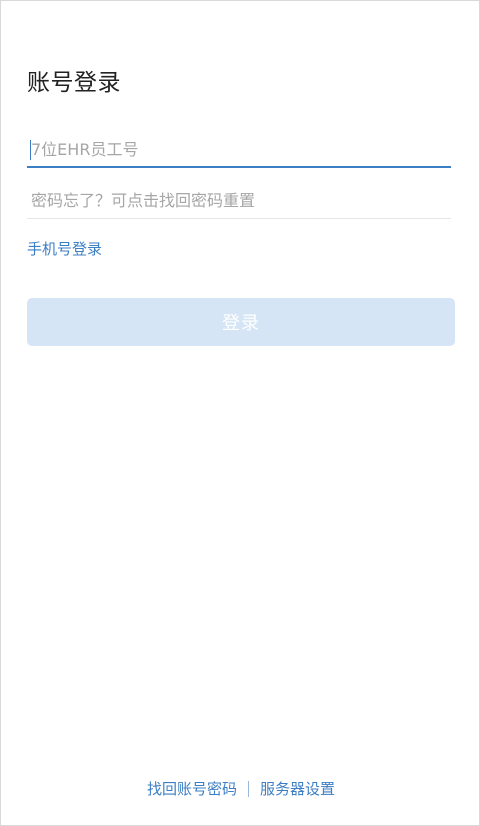  I want to click on recover-account-link: 找回账号密码, so click(192, 789).